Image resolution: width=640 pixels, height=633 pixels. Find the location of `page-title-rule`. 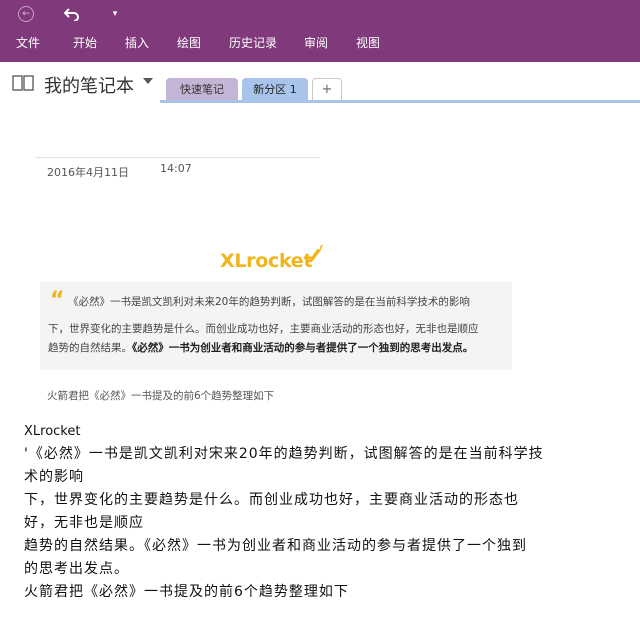

page-title-rule is located at coordinates (177, 157).